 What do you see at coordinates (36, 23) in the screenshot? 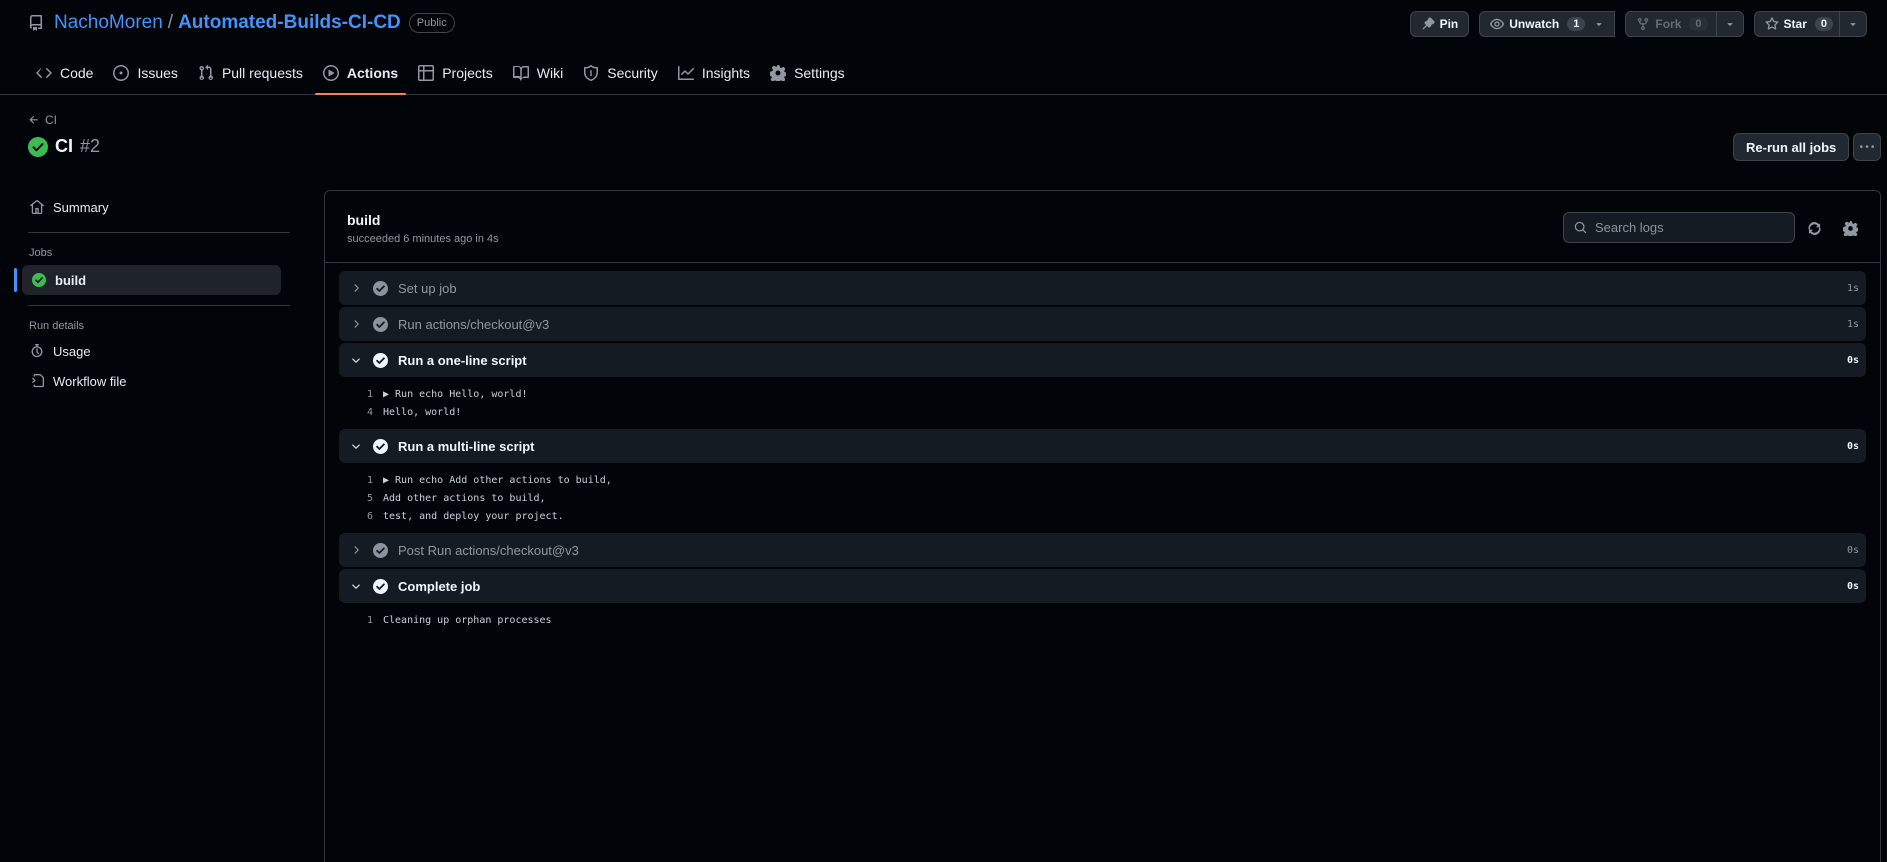
I see `repo-icon` at bounding box center [36, 23].